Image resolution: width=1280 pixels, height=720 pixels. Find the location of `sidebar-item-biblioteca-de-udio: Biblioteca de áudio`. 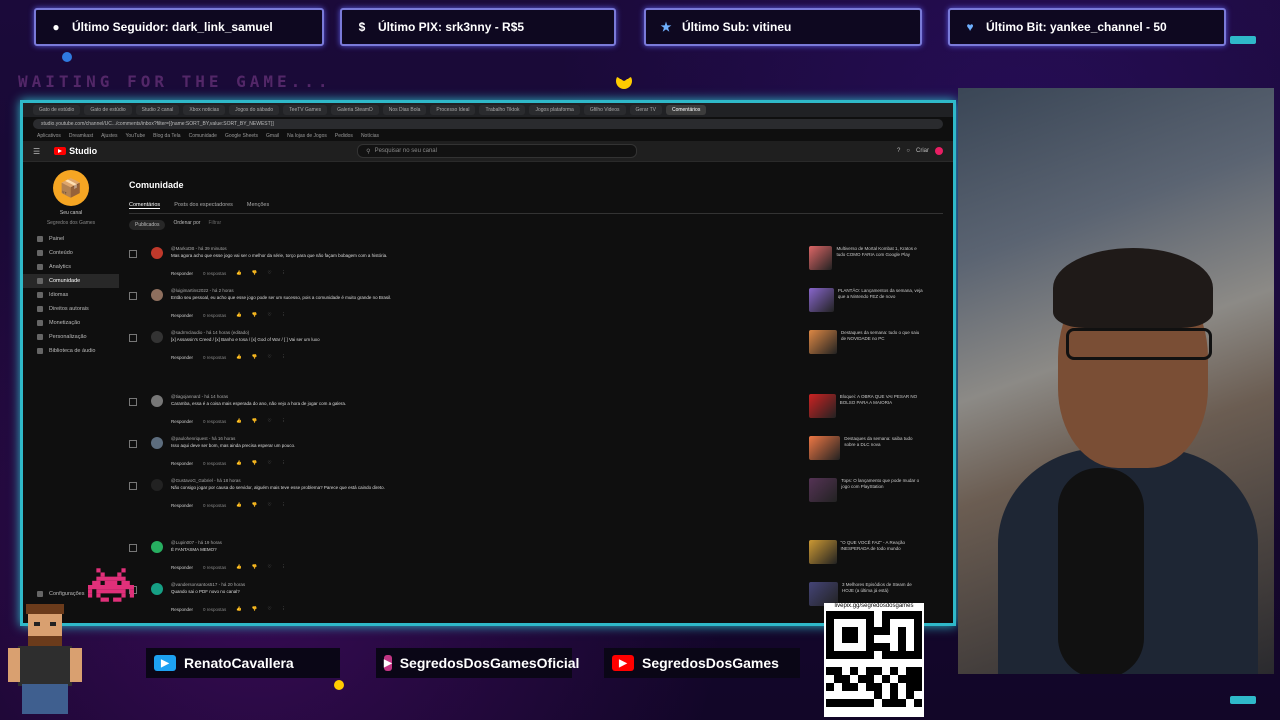

sidebar-item-biblioteca-de-udio: Biblioteca de áudio is located at coordinates (71, 351).